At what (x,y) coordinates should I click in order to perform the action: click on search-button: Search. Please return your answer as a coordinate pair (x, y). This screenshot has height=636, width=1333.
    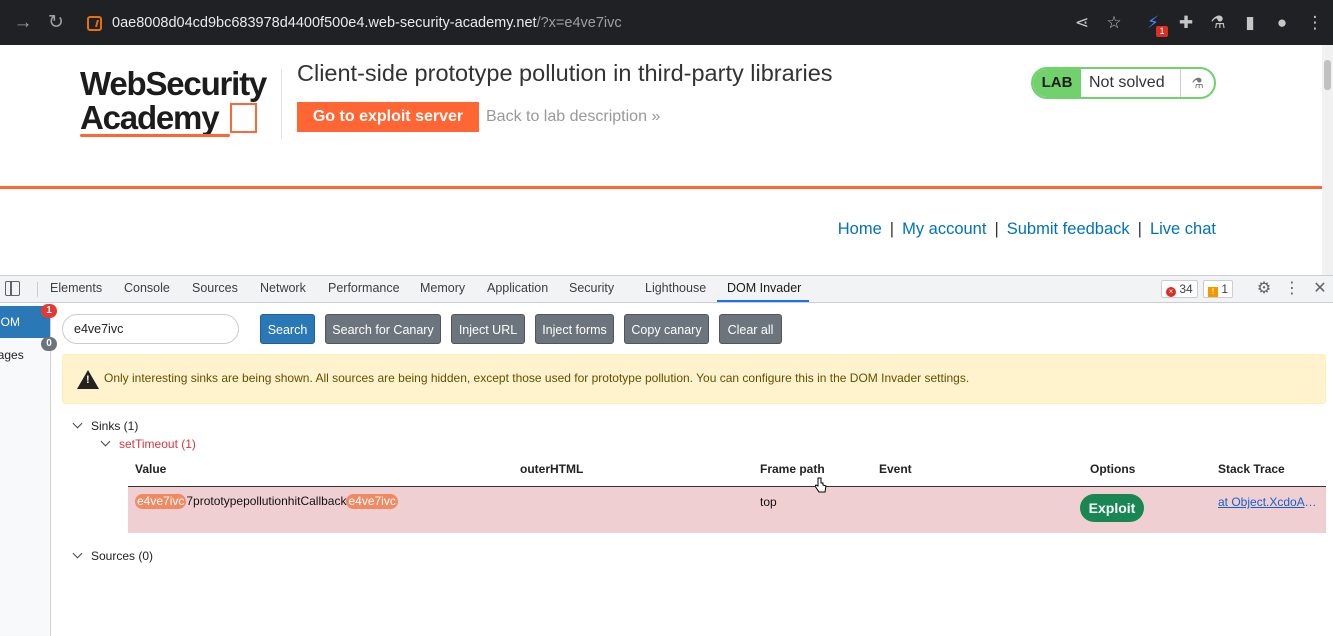
    Looking at the image, I should click on (287, 329).